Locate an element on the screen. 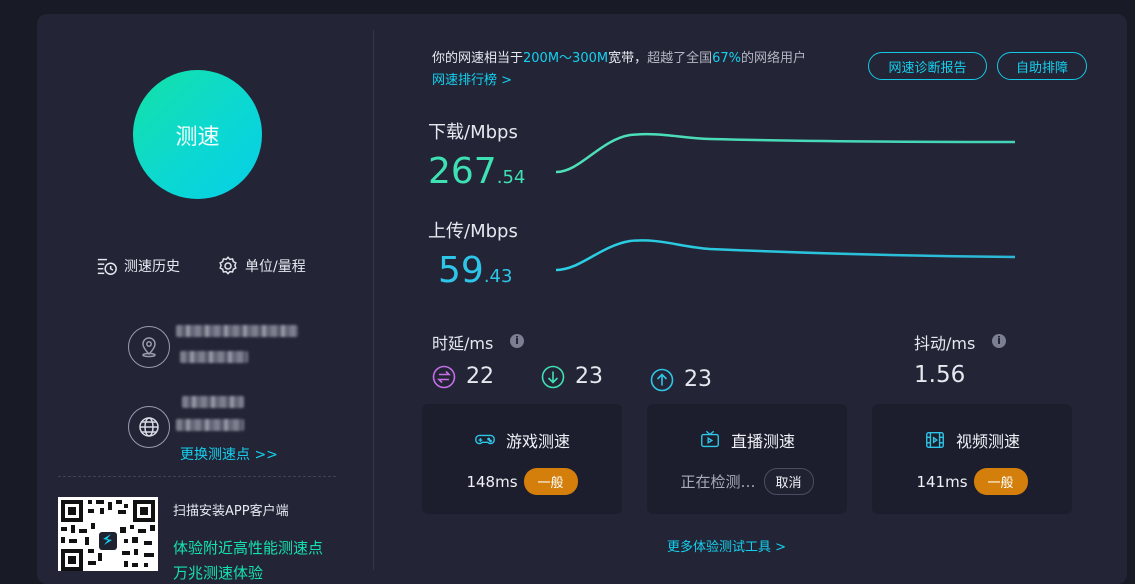 This screenshot has height=584, width=1135. scan-install-app-title: 扫描安装APP客户端 is located at coordinates (231, 511).